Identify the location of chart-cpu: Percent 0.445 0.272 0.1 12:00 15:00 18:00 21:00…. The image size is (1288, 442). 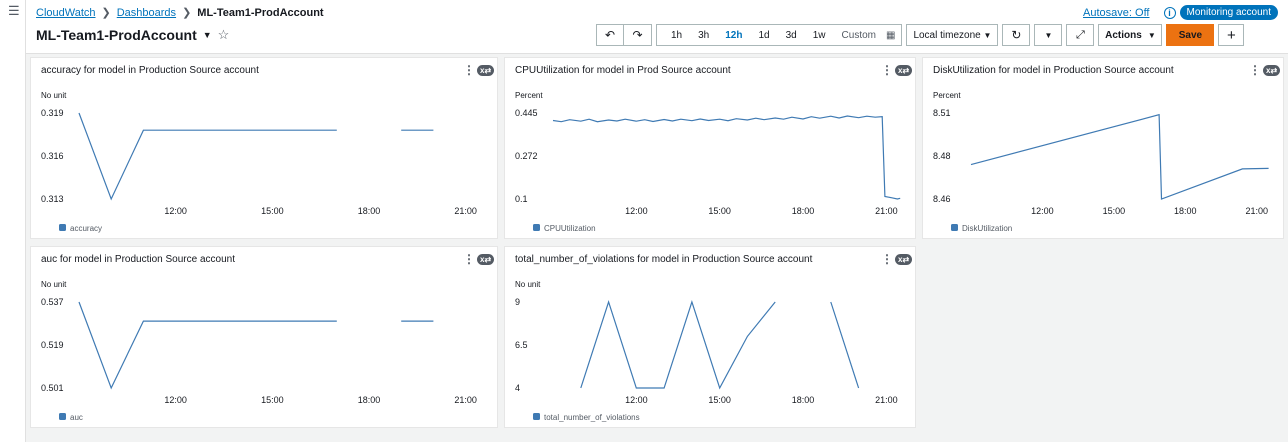
(708, 162).